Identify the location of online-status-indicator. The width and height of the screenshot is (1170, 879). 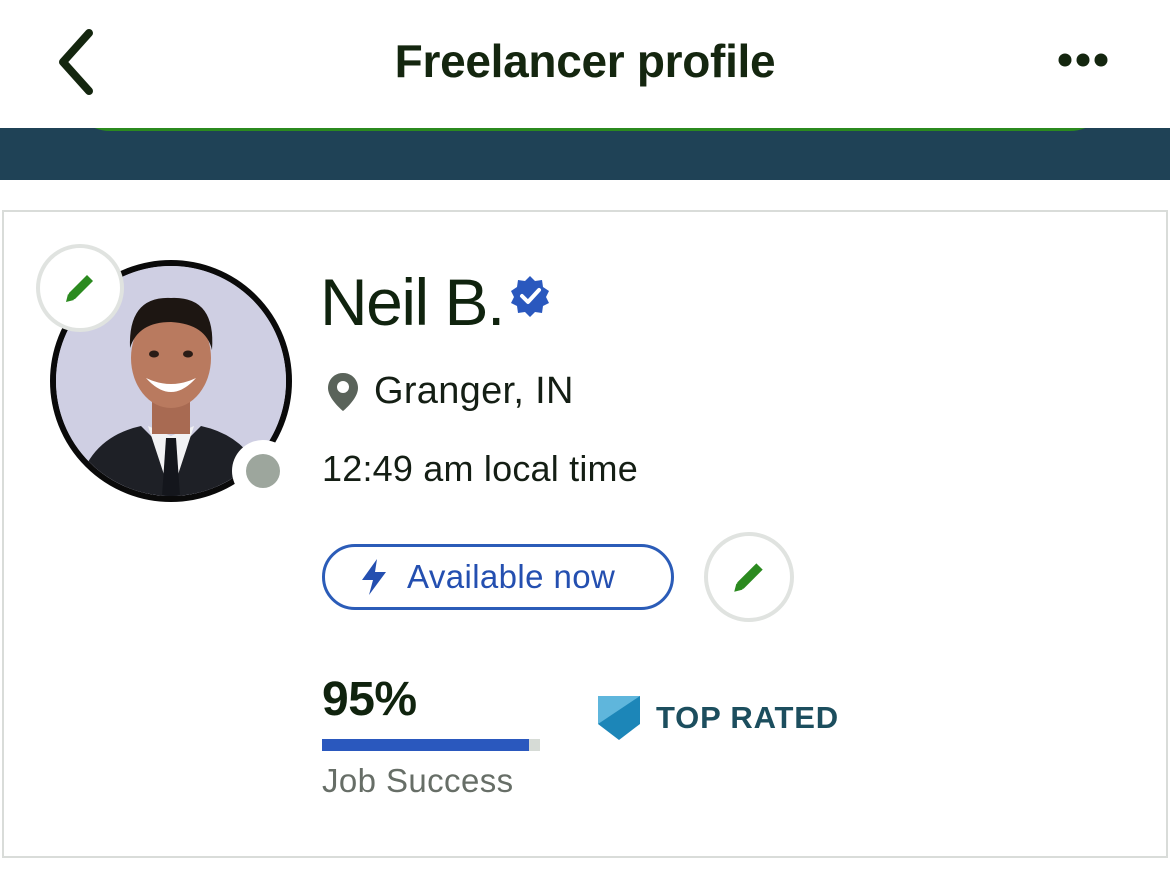
(263, 471).